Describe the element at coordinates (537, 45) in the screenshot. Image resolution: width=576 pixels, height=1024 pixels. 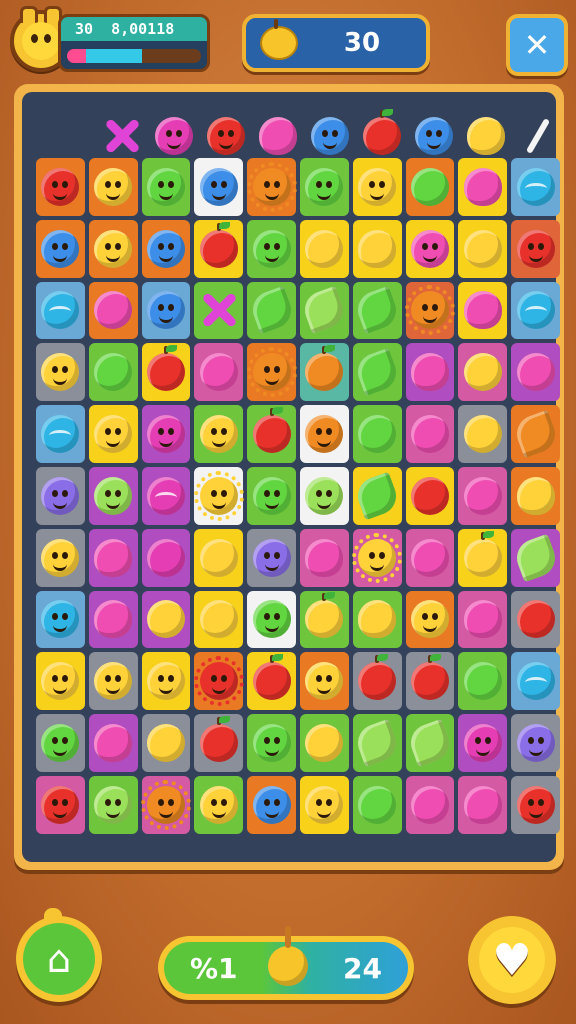
I see `close-button: ✕` at that location.